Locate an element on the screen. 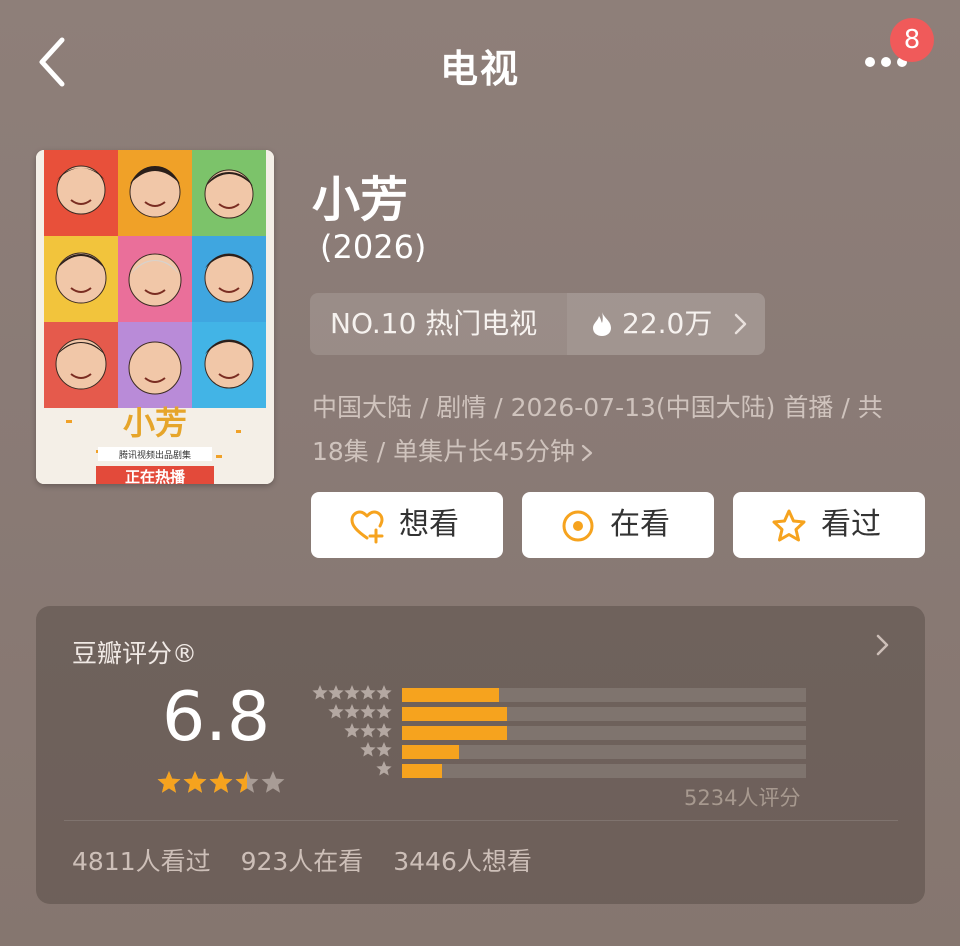  want-count: 3446人想看 is located at coordinates (462, 861).